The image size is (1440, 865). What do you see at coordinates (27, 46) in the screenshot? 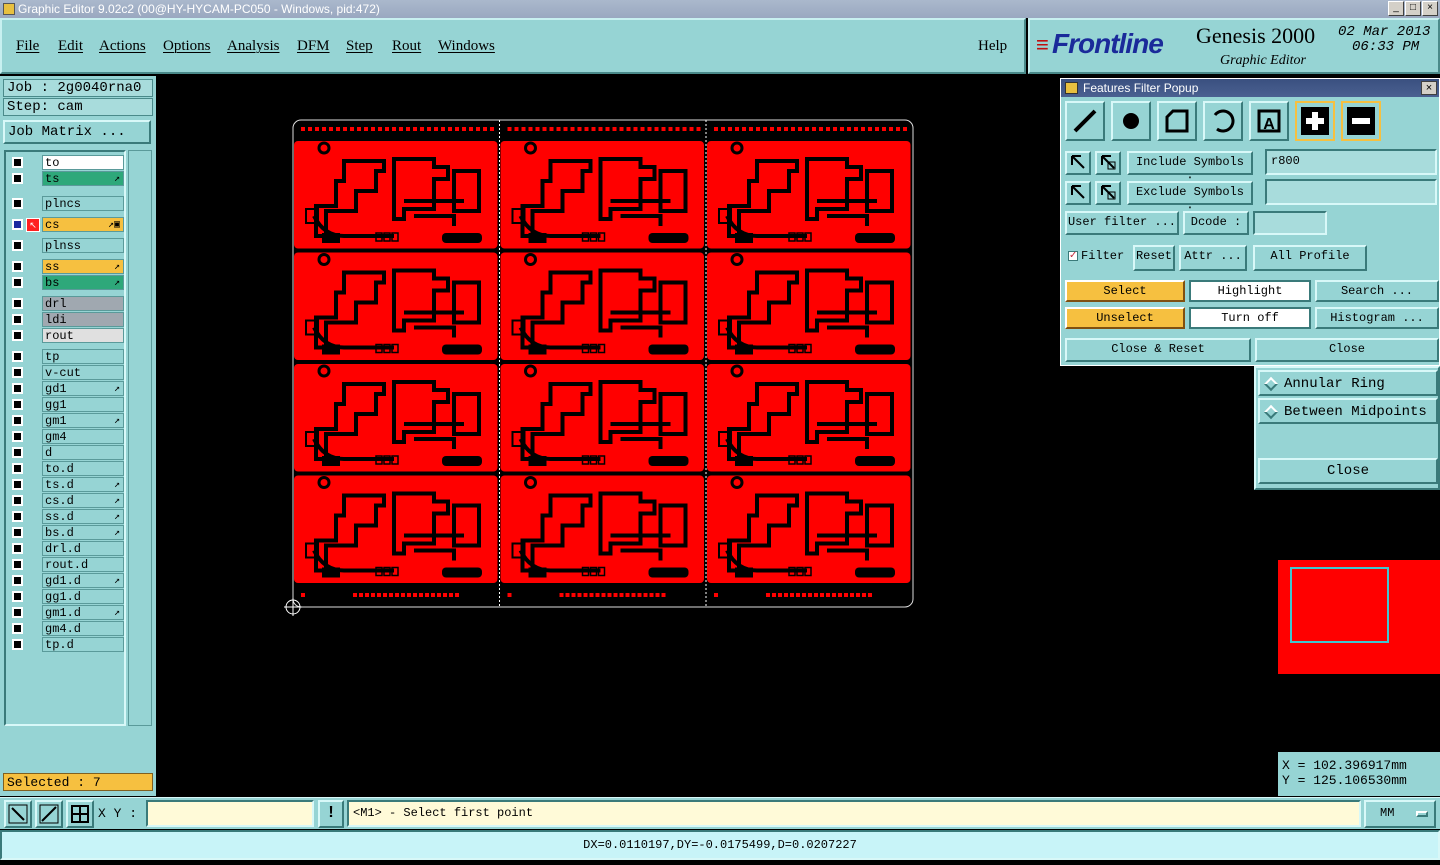
I see `menu-file: File` at bounding box center [27, 46].